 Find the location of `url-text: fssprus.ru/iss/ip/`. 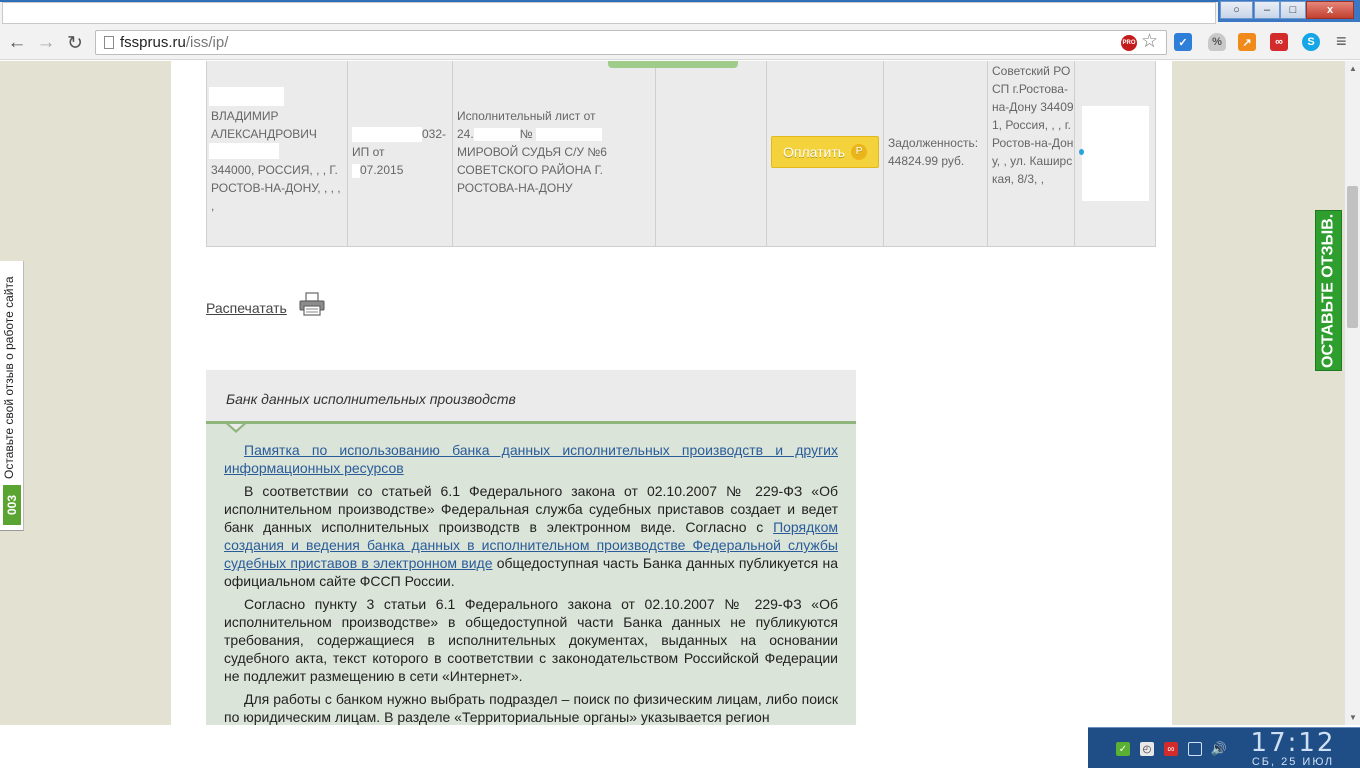

url-text: fssprus.ru/iss/ip/ is located at coordinates (174, 42).